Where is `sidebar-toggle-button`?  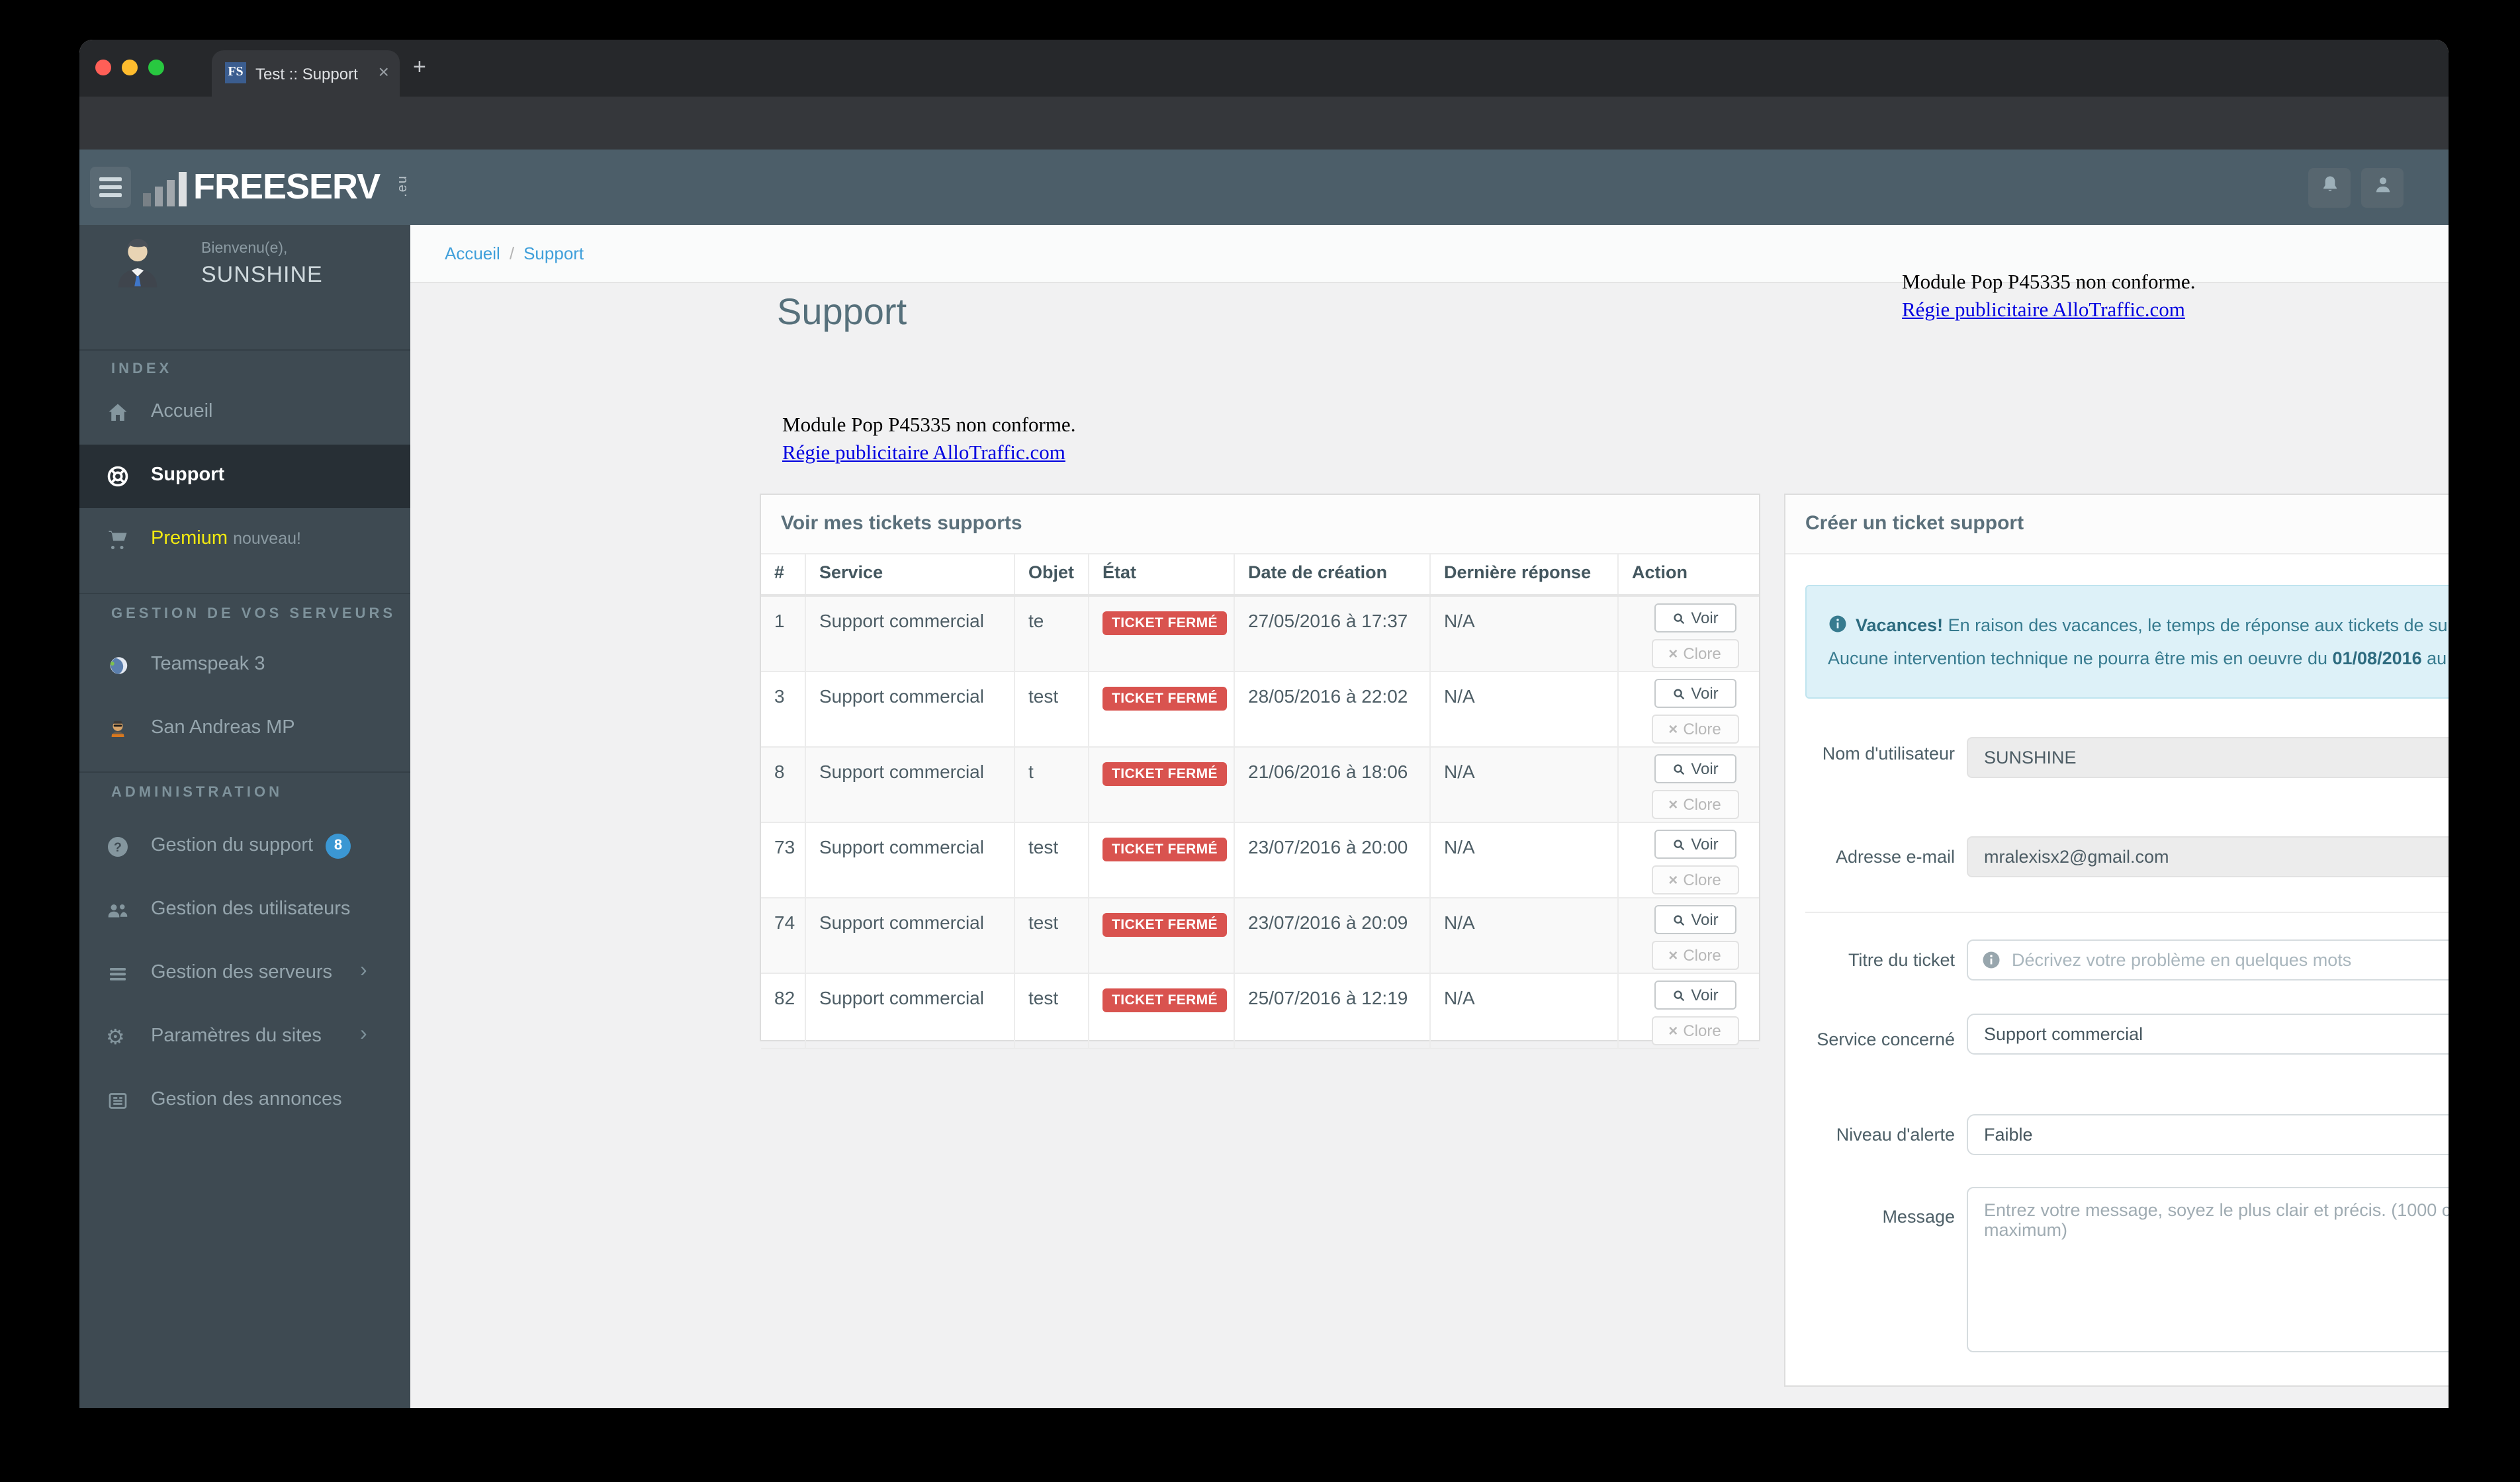 sidebar-toggle-button is located at coordinates (110, 187).